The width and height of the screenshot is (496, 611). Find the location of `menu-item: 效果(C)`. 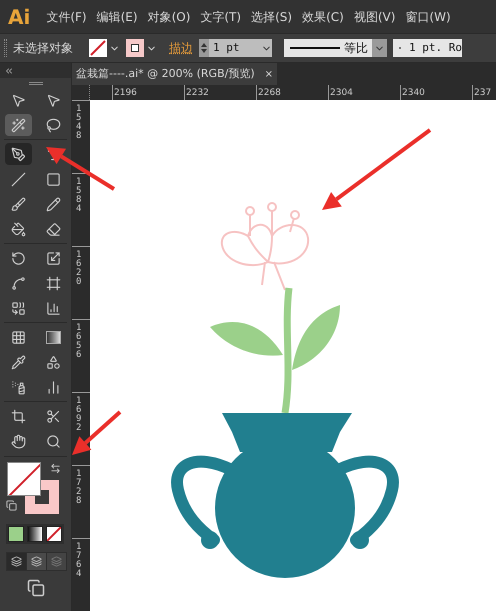

menu-item: 效果(C) is located at coordinates (323, 17).